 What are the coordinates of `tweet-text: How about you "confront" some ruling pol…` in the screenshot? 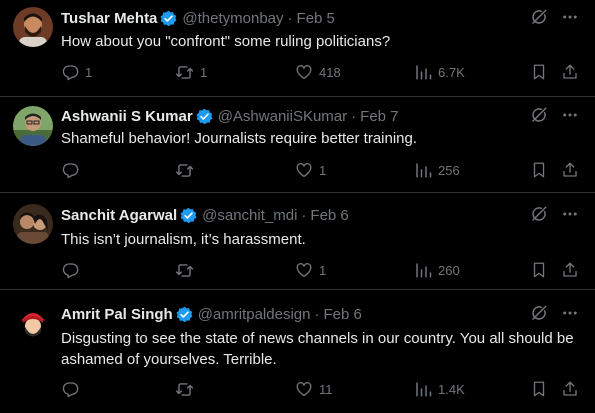 It's located at (226, 41).